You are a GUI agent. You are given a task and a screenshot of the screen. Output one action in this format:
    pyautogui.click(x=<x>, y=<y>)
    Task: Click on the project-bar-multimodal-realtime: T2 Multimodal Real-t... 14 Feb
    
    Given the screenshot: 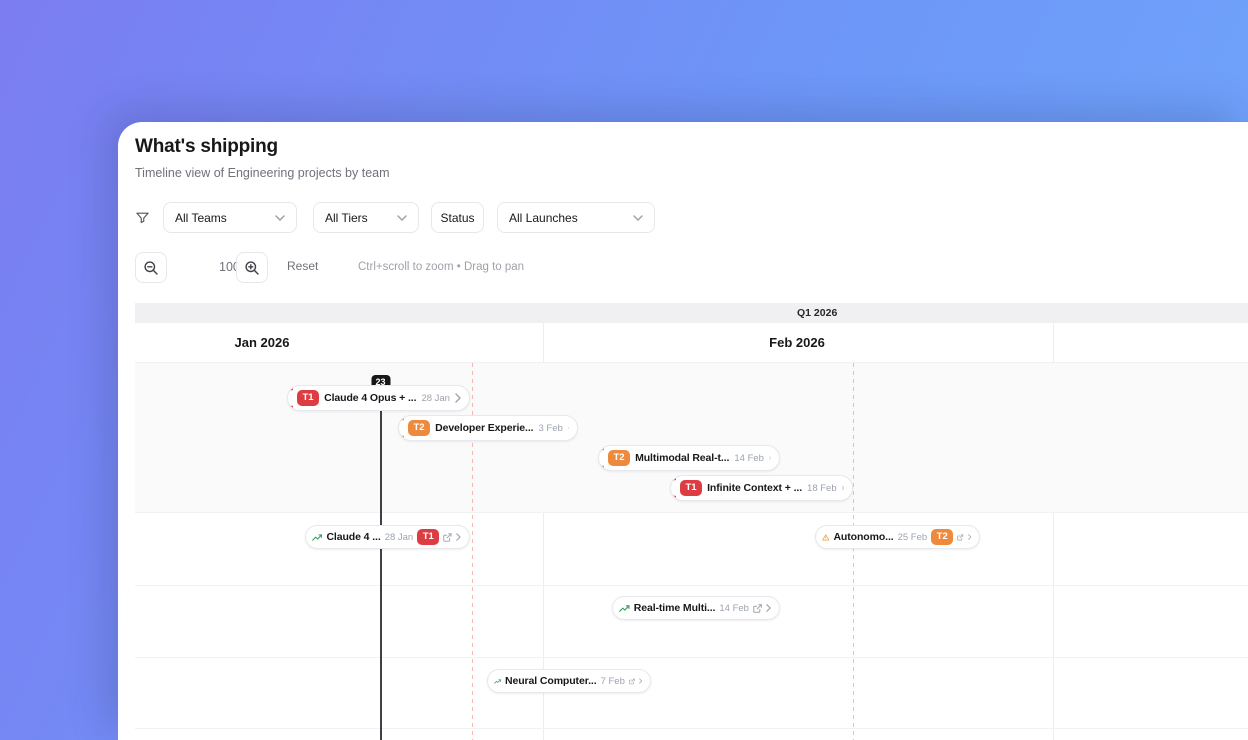 What is the action you would take?
    pyautogui.click(x=689, y=458)
    